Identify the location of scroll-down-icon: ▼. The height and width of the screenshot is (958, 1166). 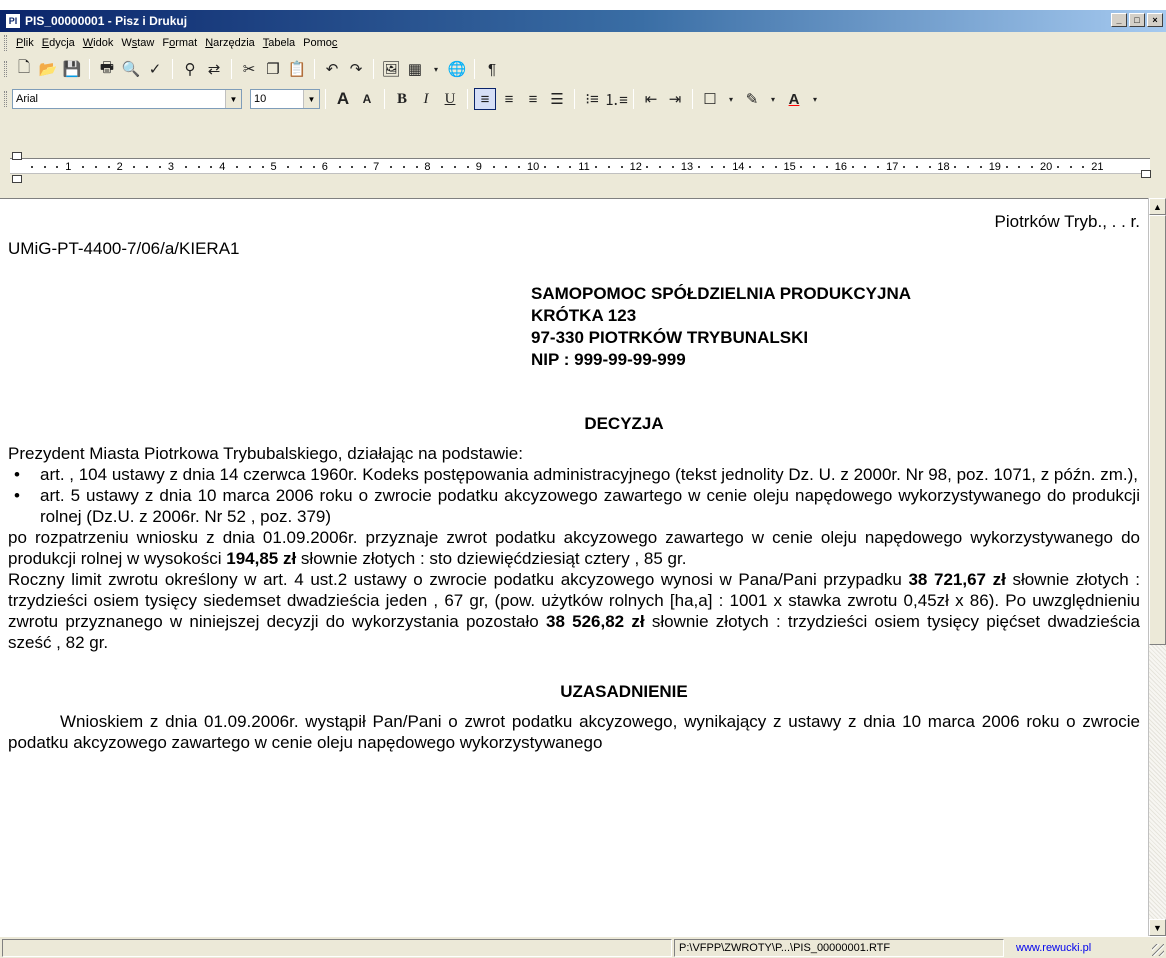
(1157, 927).